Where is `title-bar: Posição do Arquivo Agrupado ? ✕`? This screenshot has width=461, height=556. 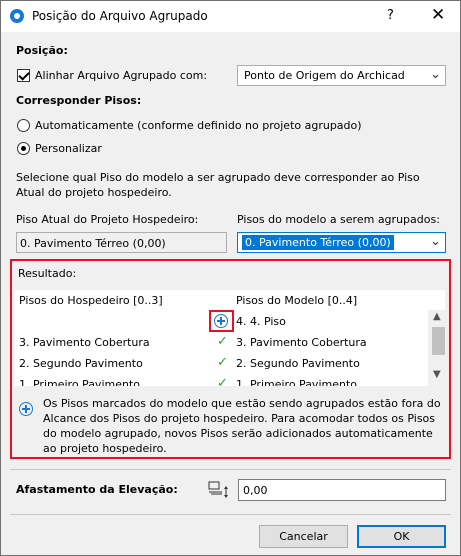
title-bar: Posição do Arquivo Agrupado ? ✕ is located at coordinates (230, 16).